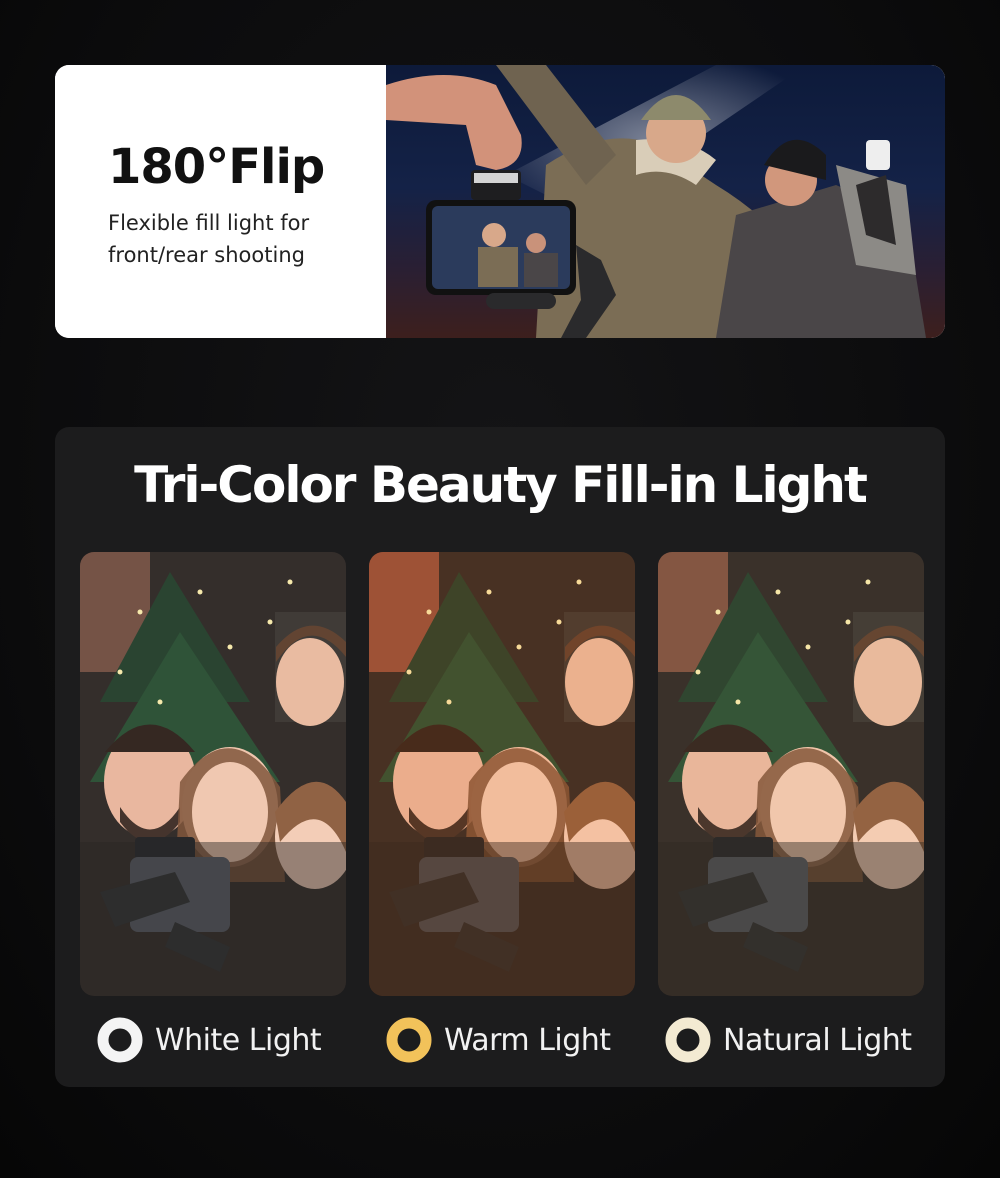 The width and height of the screenshot is (1000, 1178). I want to click on natural-light-photo, so click(791, 774).